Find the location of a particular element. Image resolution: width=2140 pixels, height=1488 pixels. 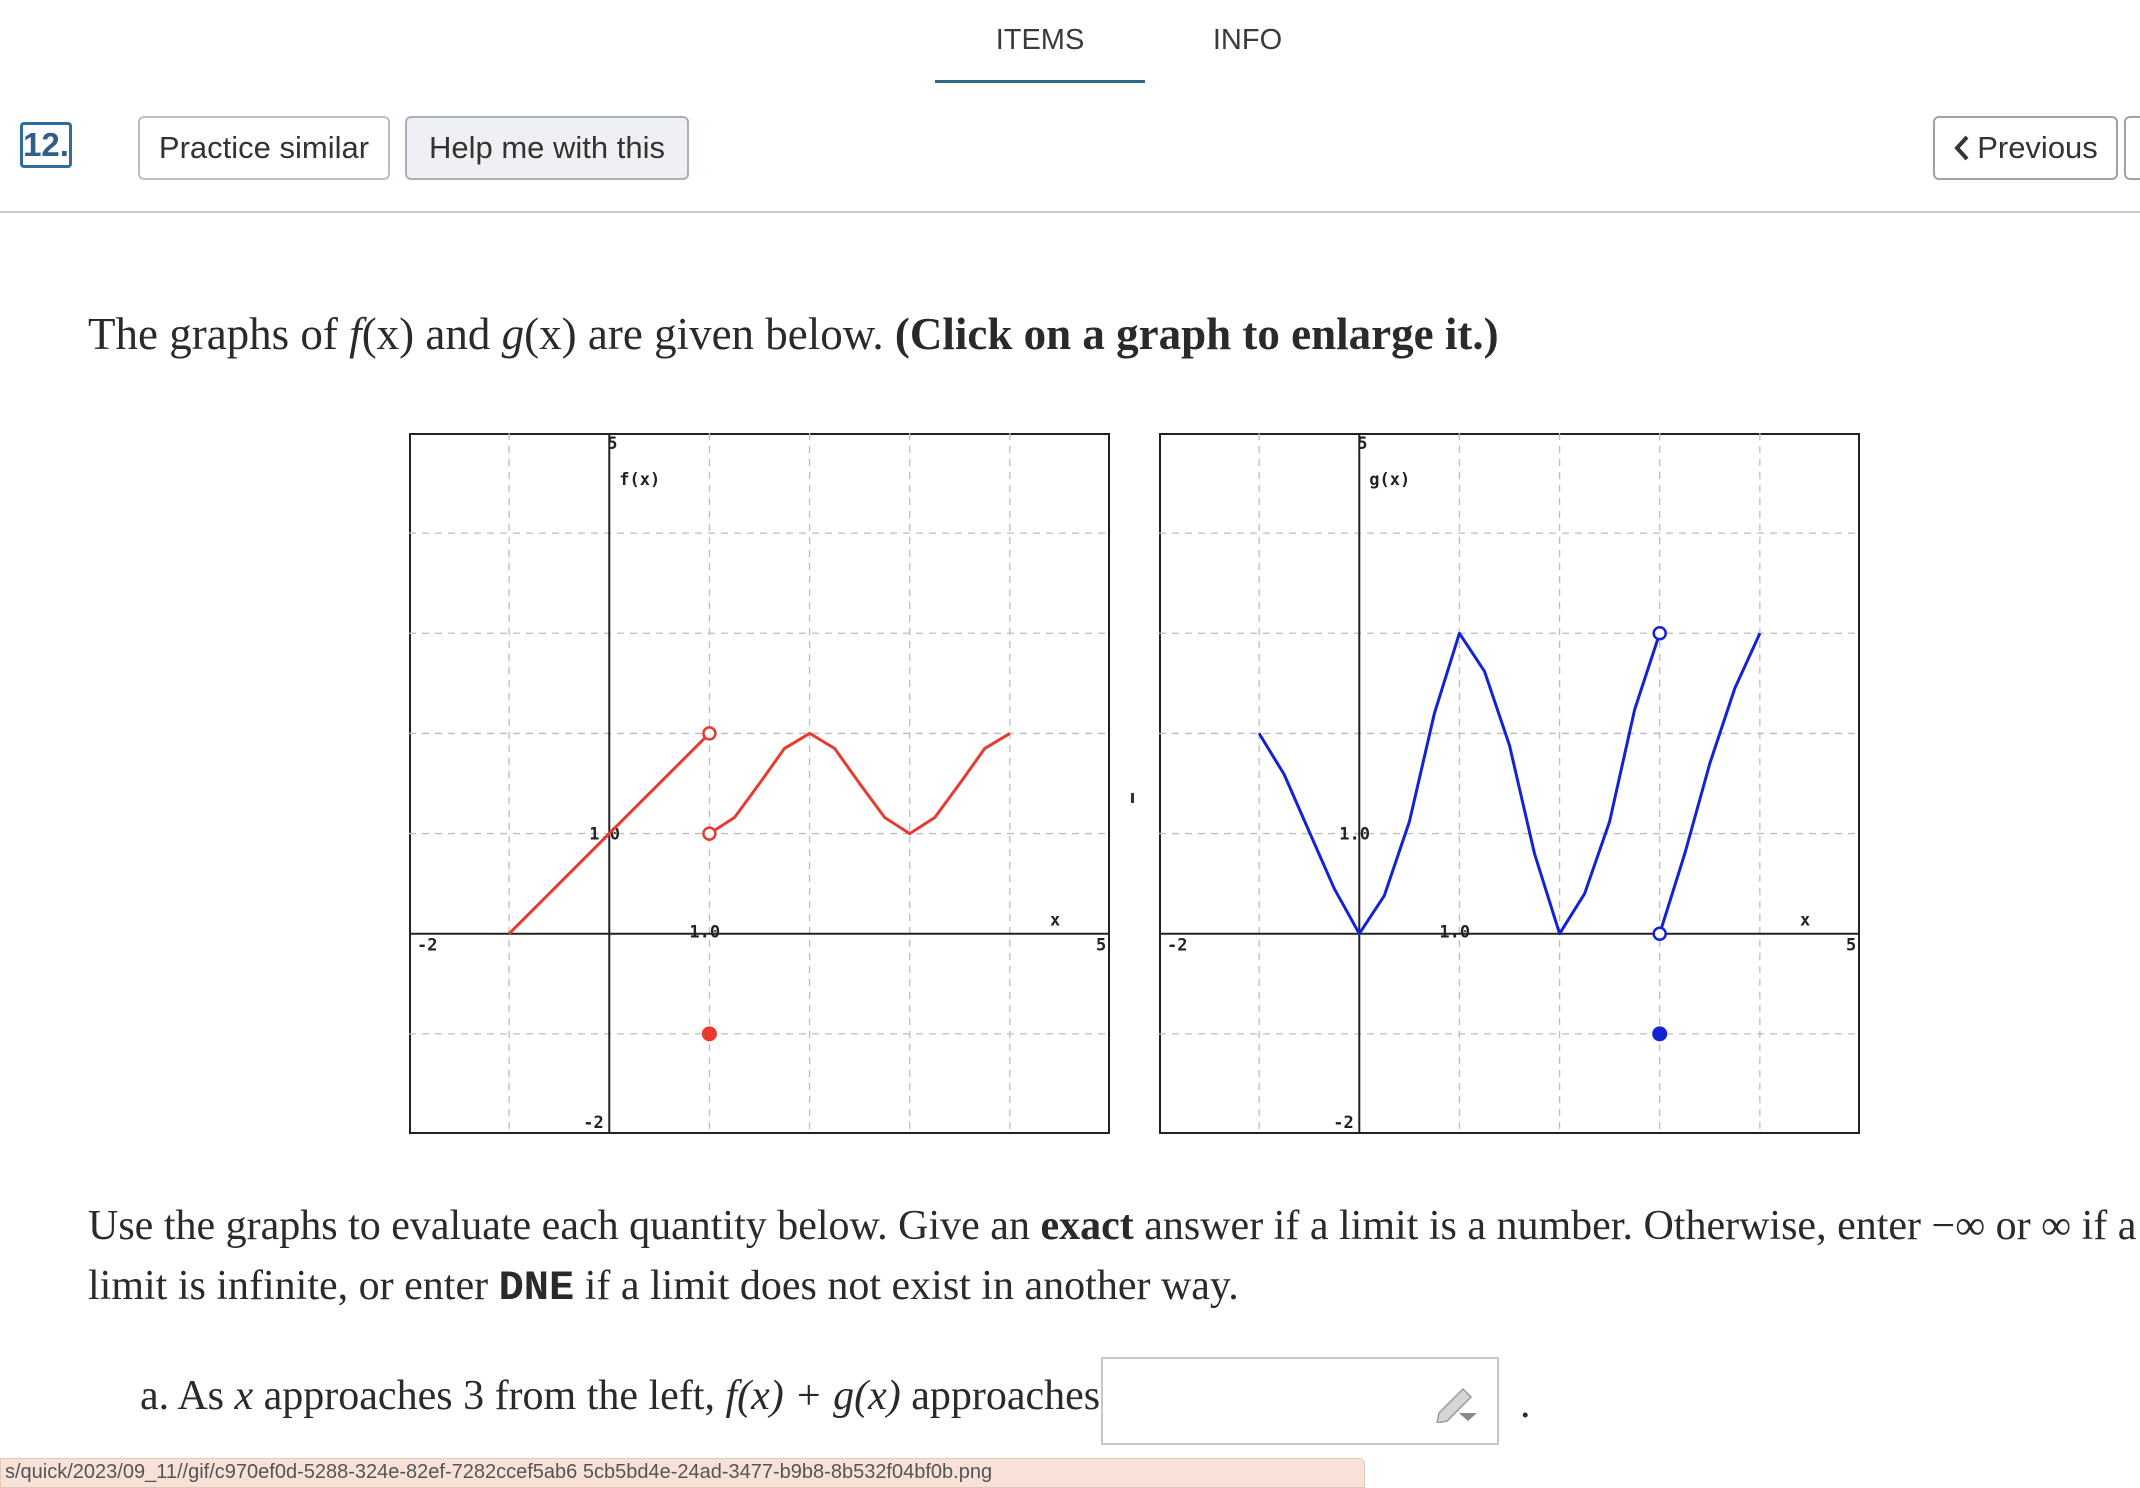

function-label: g(x) is located at coordinates (1389, 480).